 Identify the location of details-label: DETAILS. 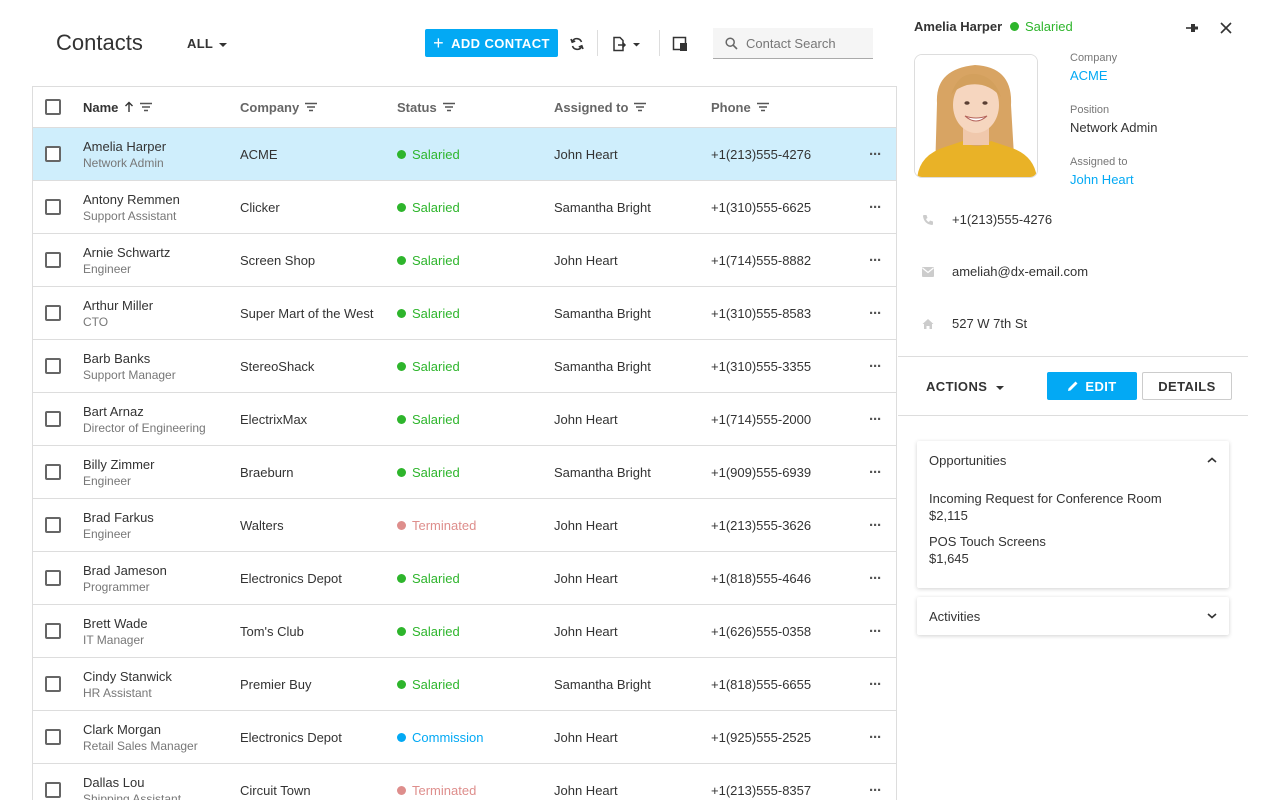
(1187, 386).